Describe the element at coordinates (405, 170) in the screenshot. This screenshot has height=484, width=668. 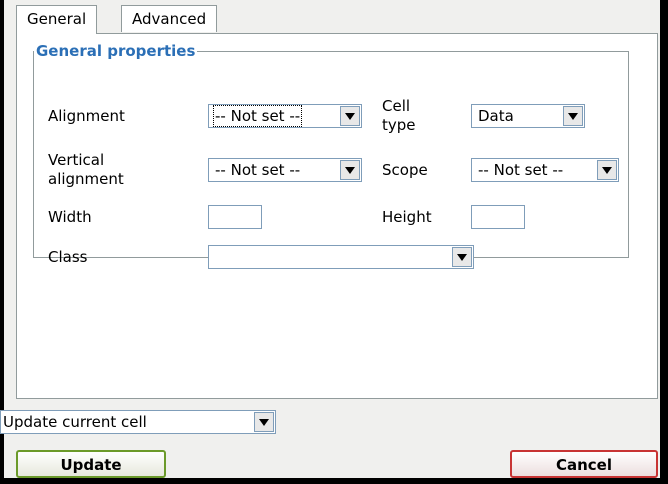
I see `scope-label: Scope` at that location.